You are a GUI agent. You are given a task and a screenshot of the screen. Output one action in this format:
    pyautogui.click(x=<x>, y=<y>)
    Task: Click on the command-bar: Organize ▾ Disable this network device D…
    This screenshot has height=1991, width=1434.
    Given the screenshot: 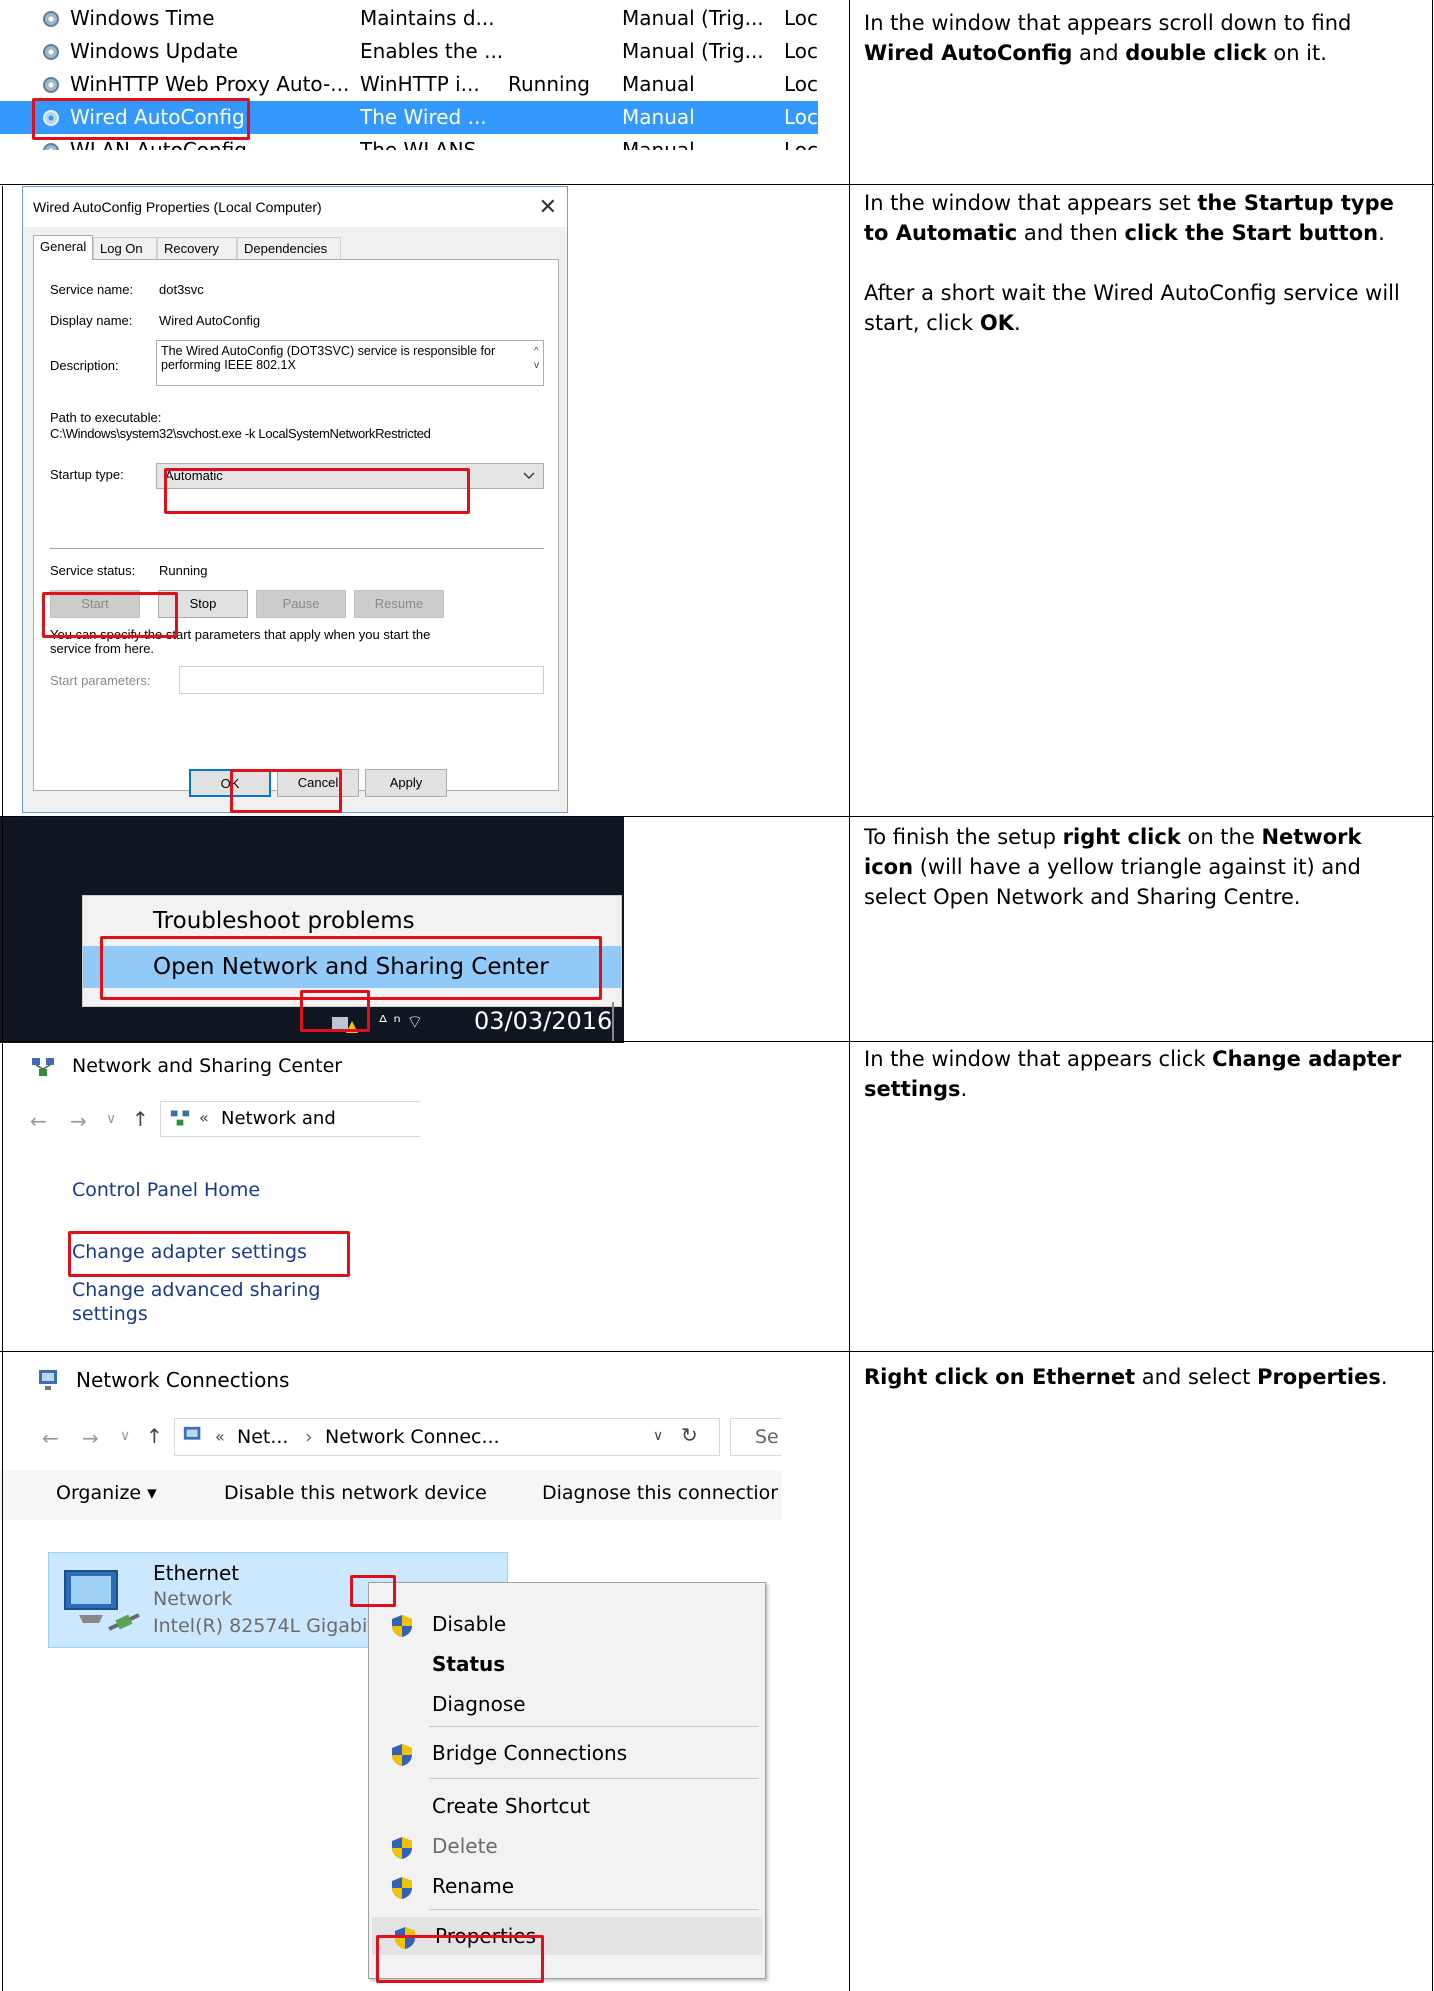 What is the action you would take?
    pyautogui.click(x=391, y=1495)
    